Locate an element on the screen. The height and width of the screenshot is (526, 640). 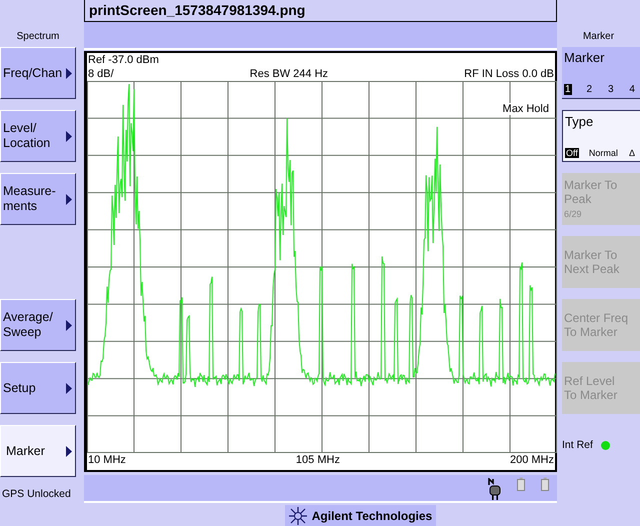
gps-status: GPS Unlocked is located at coordinates (36, 494).